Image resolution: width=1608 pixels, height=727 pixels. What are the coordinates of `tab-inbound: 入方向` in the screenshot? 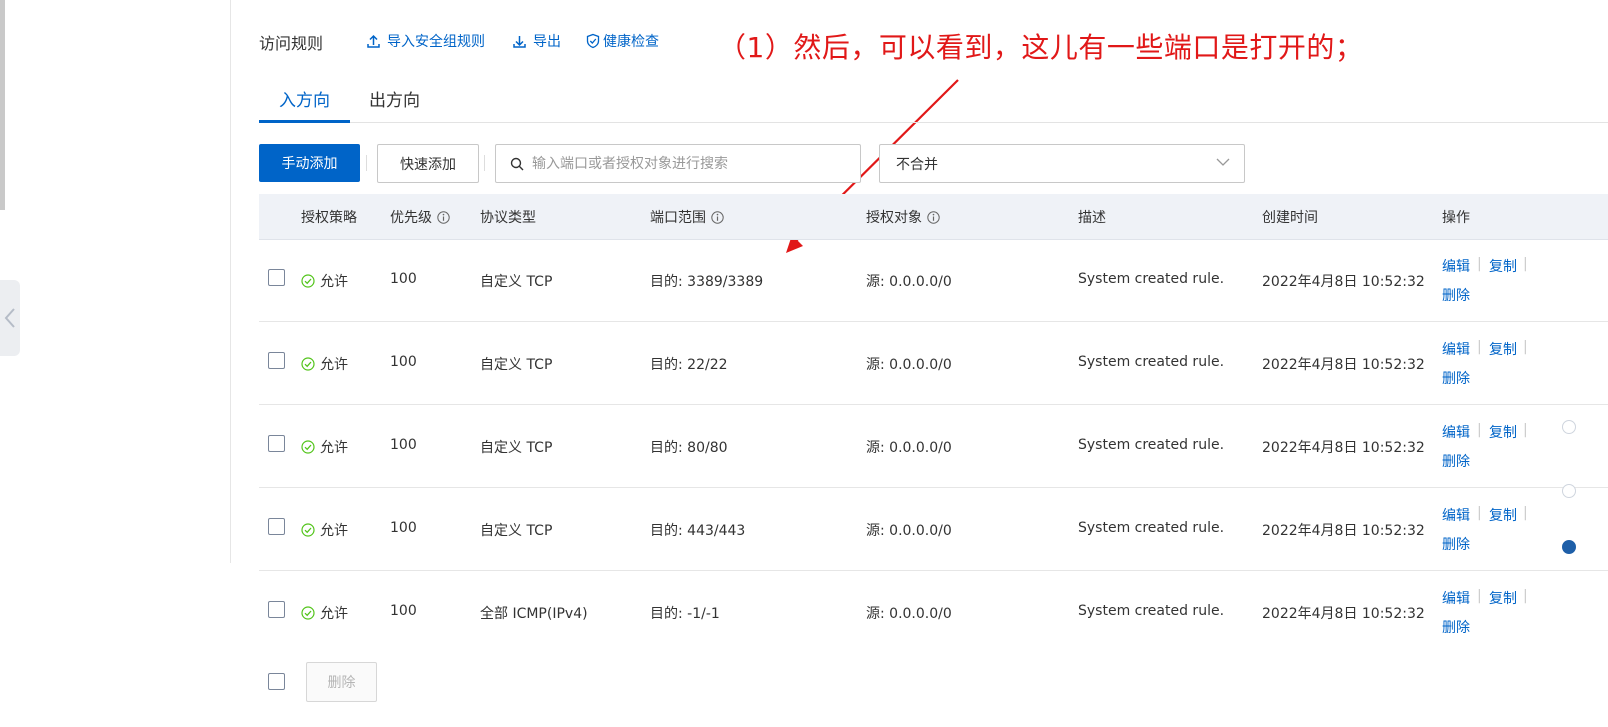 It's located at (304, 98).